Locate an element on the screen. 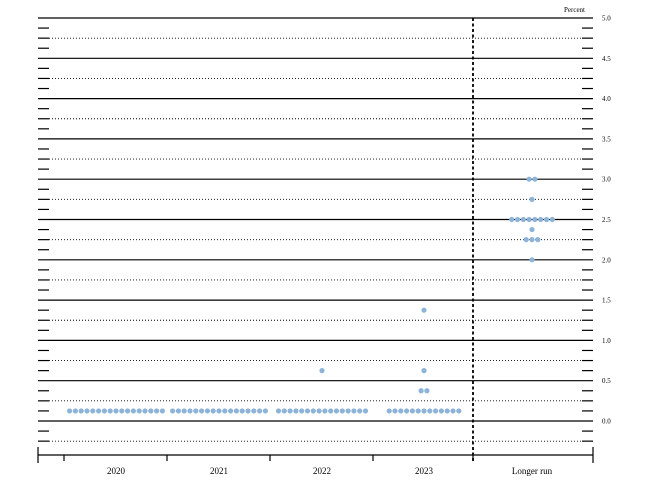  y-axis-labels: 5.0 4.5 4.0 3.5 3.0 2.5 2.0 1.5 1.0 0.5 0.0 is located at coordinates (606, 220).